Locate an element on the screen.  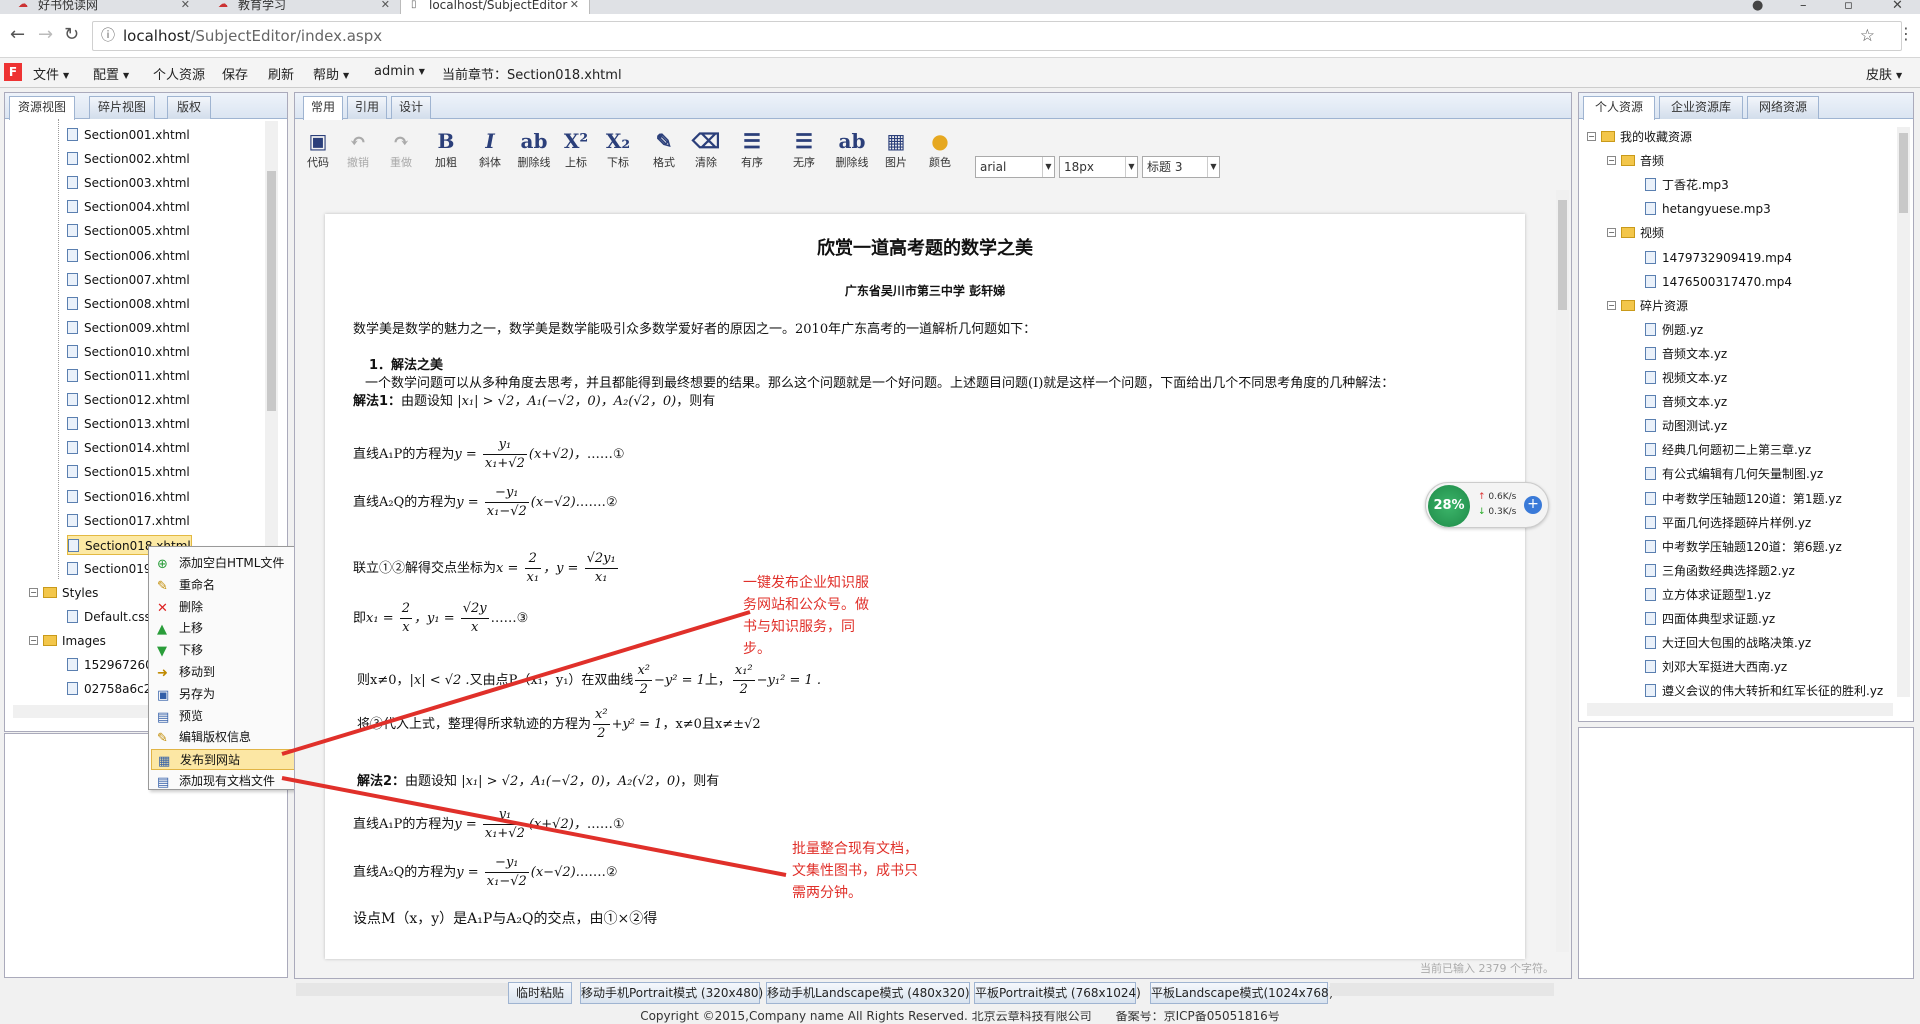
annotation-line: 步。 is located at coordinates (757, 649).